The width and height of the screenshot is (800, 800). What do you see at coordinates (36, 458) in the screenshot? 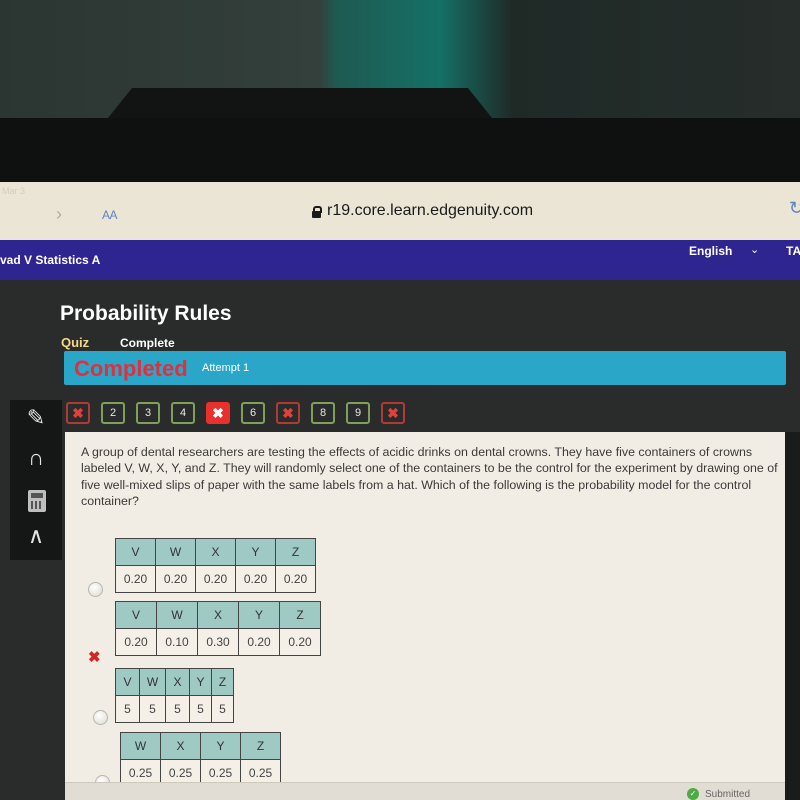
I see `headphones-icon: ∩` at bounding box center [36, 458].